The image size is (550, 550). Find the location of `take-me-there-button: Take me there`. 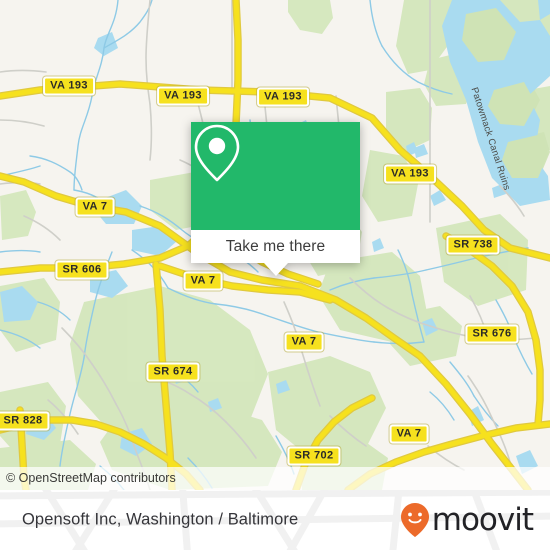

take-me-there-button: Take me there is located at coordinates (275, 246).